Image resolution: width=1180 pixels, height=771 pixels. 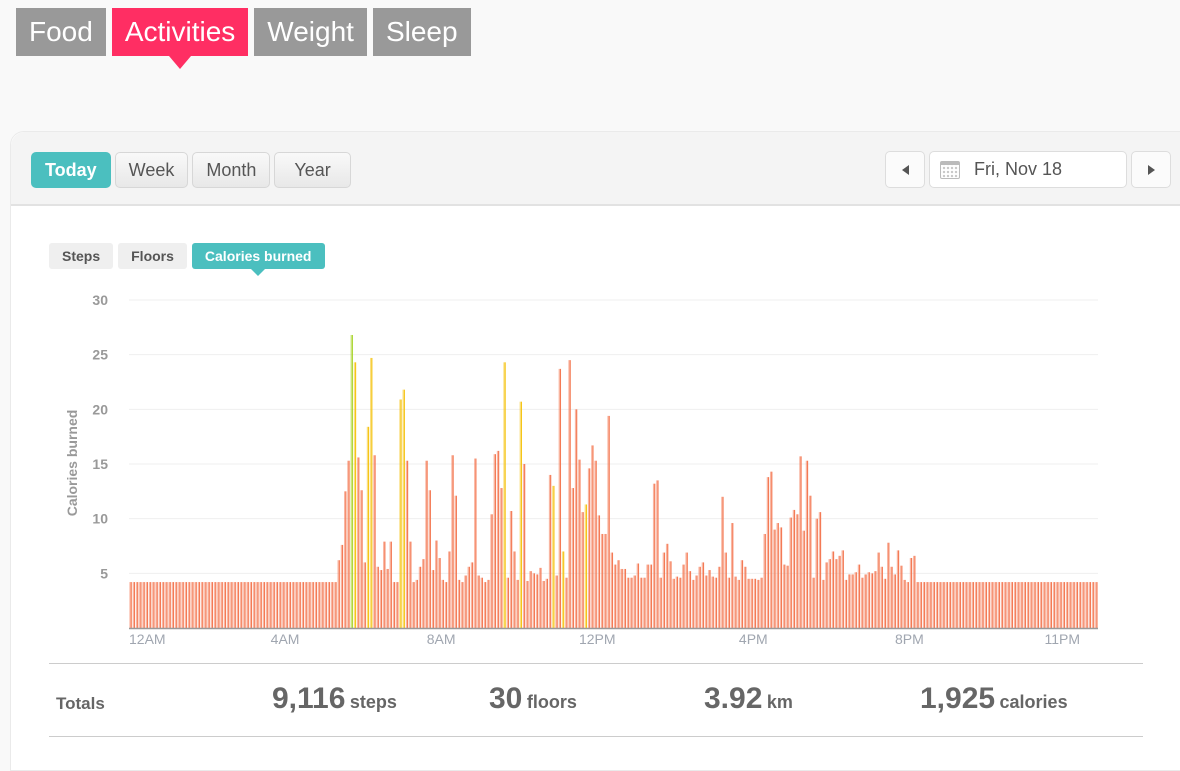 What do you see at coordinates (310, 32) in the screenshot?
I see `tab-weight: Weight` at bounding box center [310, 32].